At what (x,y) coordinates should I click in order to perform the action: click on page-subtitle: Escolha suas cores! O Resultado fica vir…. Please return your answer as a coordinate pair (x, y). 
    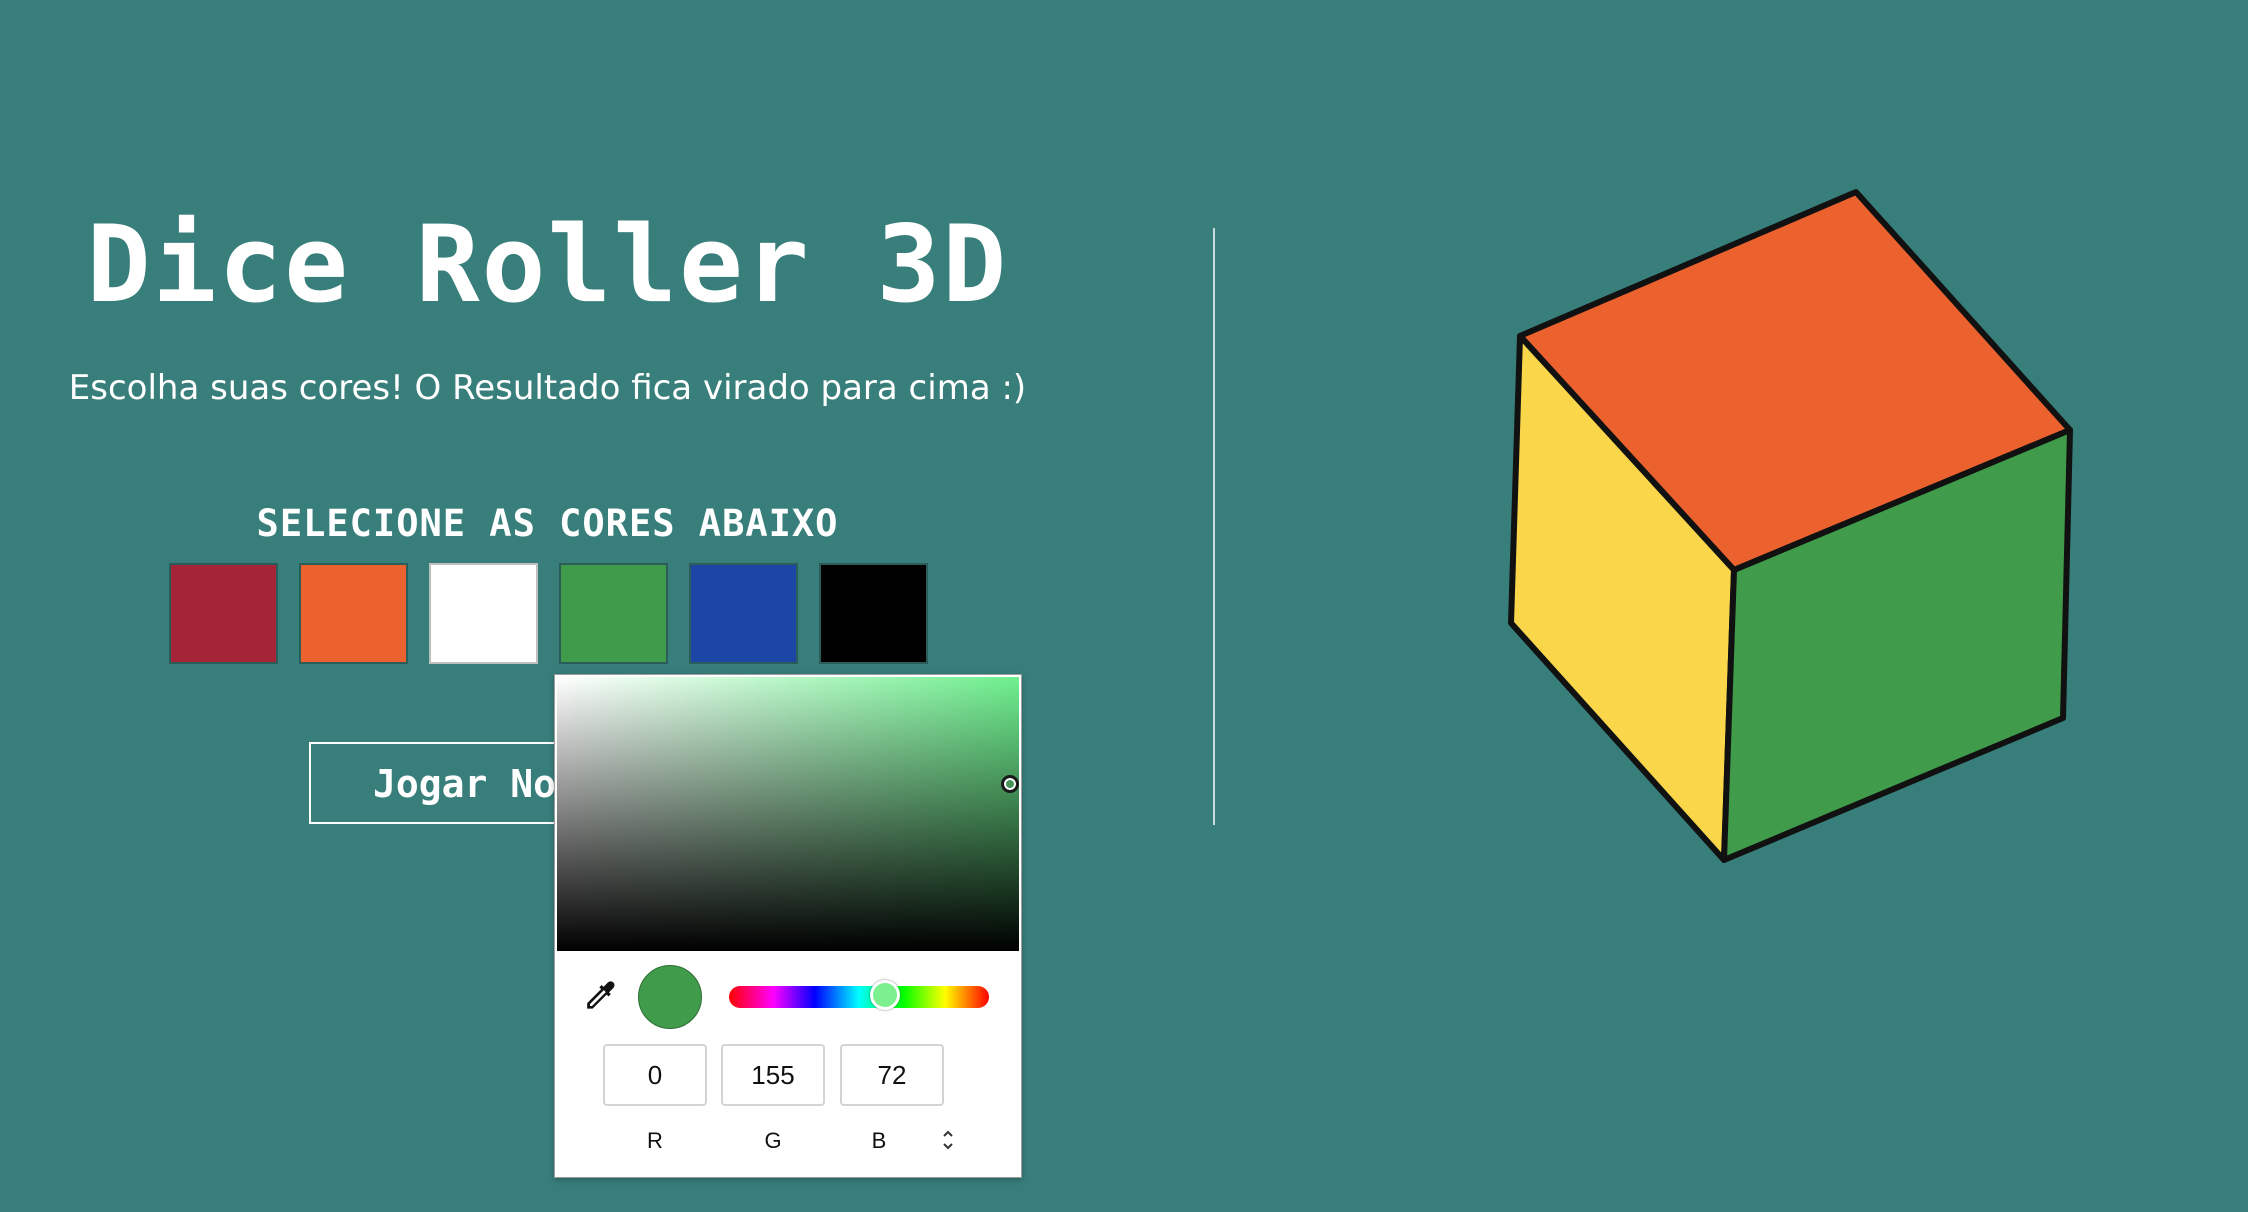
    Looking at the image, I should click on (547, 388).